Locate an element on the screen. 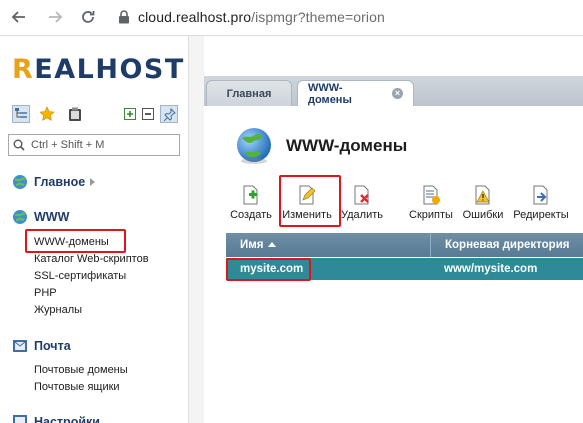 The height and width of the screenshot is (423, 583). sidebar-item-www-domains: WWW-домены is located at coordinates (71, 242).